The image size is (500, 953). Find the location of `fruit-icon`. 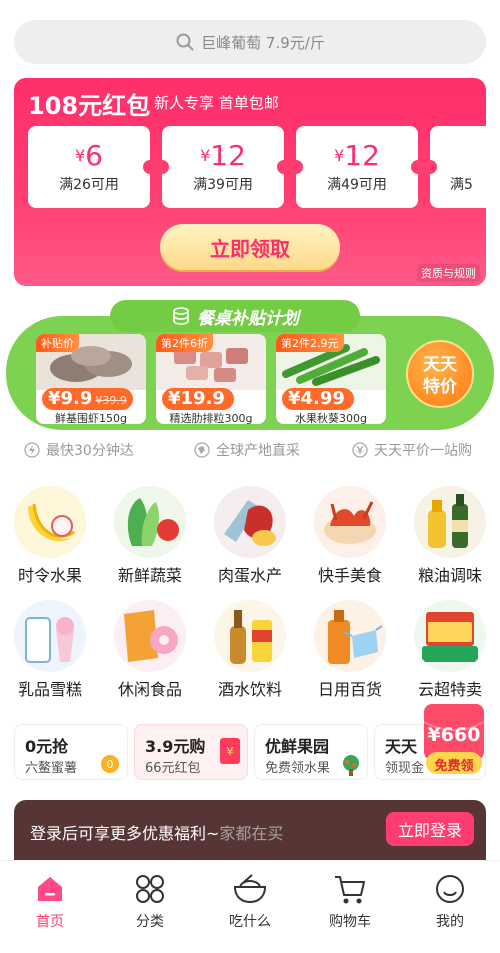

fruit-icon is located at coordinates (50, 522).